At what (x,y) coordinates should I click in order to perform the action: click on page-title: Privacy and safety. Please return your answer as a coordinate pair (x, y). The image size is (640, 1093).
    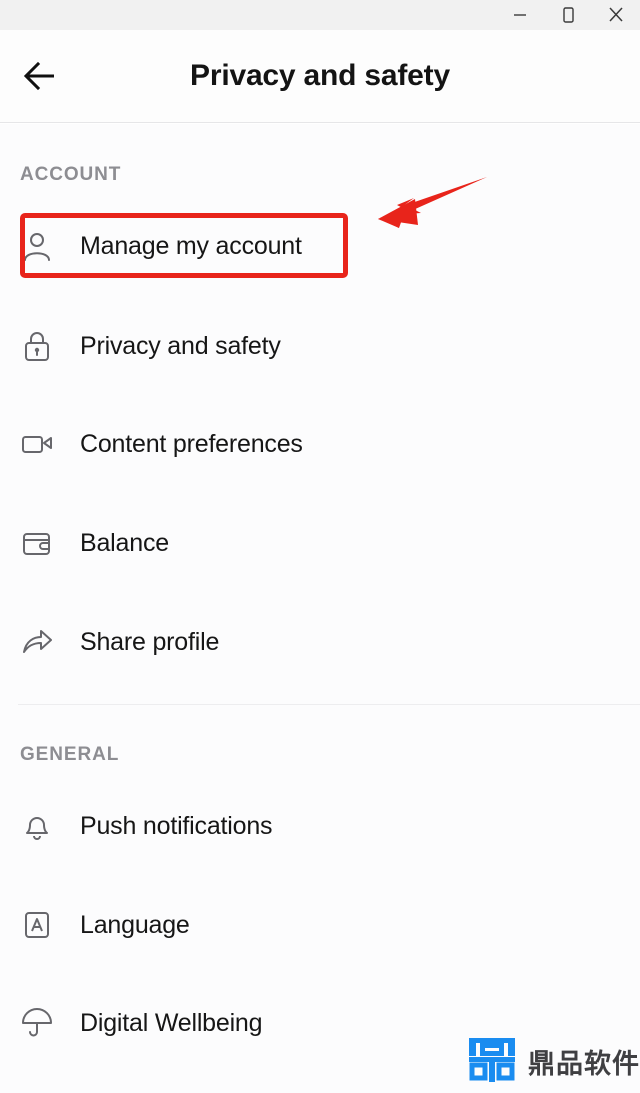
    Looking at the image, I should click on (320, 75).